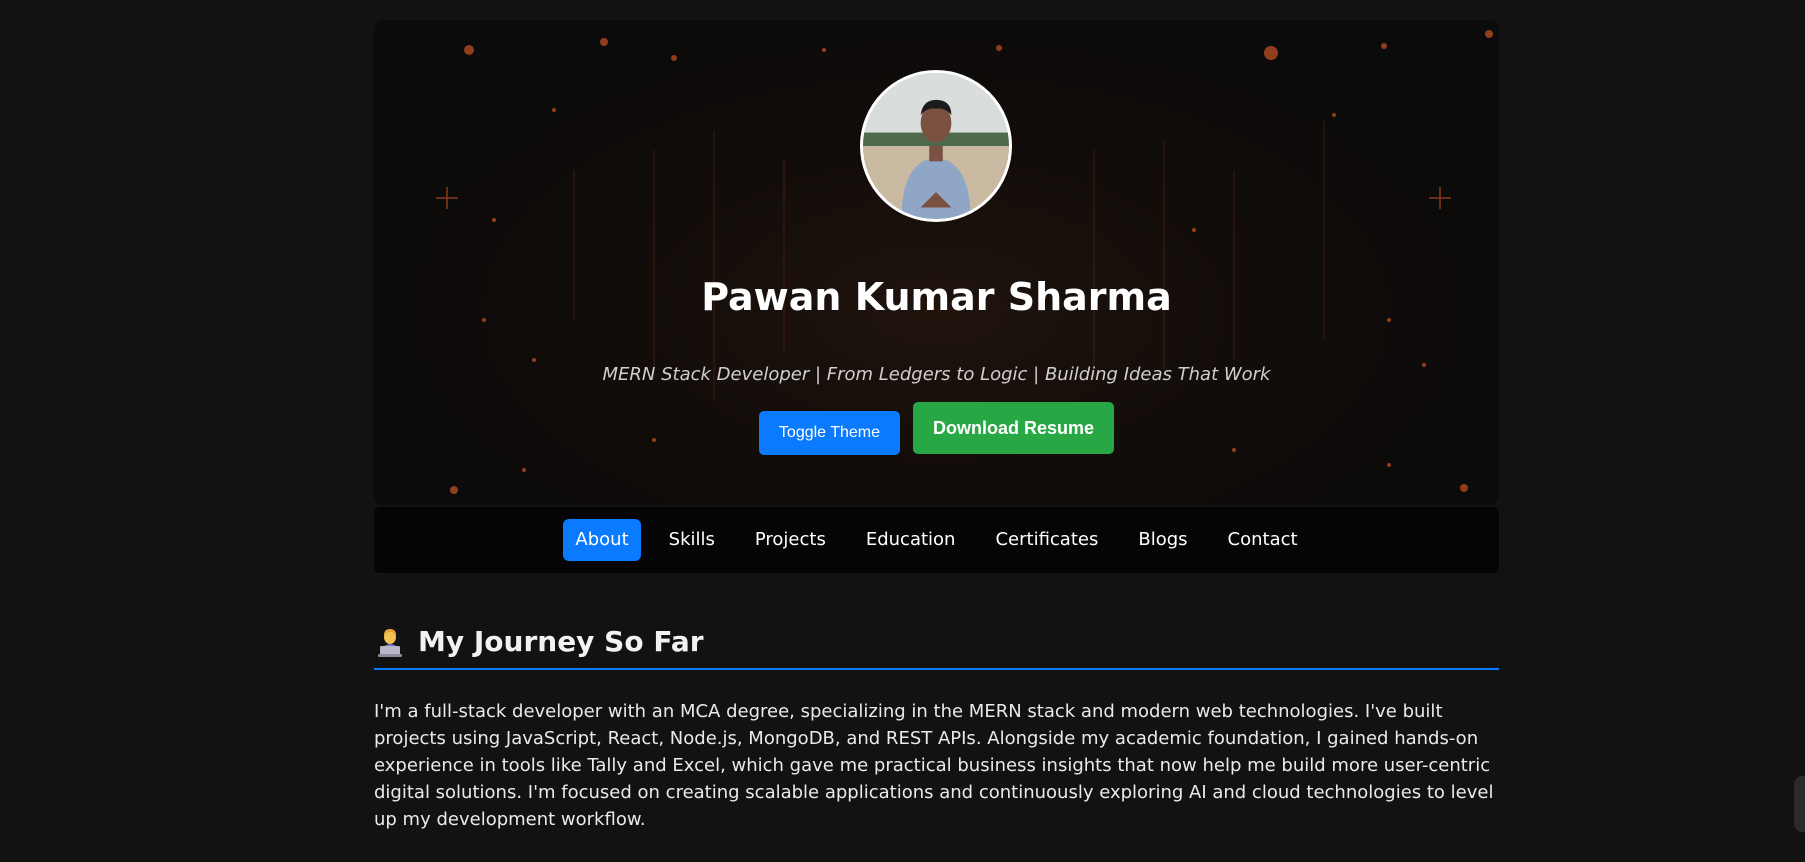 Image resolution: width=1805 pixels, height=862 pixels. What do you see at coordinates (829, 433) in the screenshot?
I see `toggle-theme-button: Toggle Theme` at bounding box center [829, 433].